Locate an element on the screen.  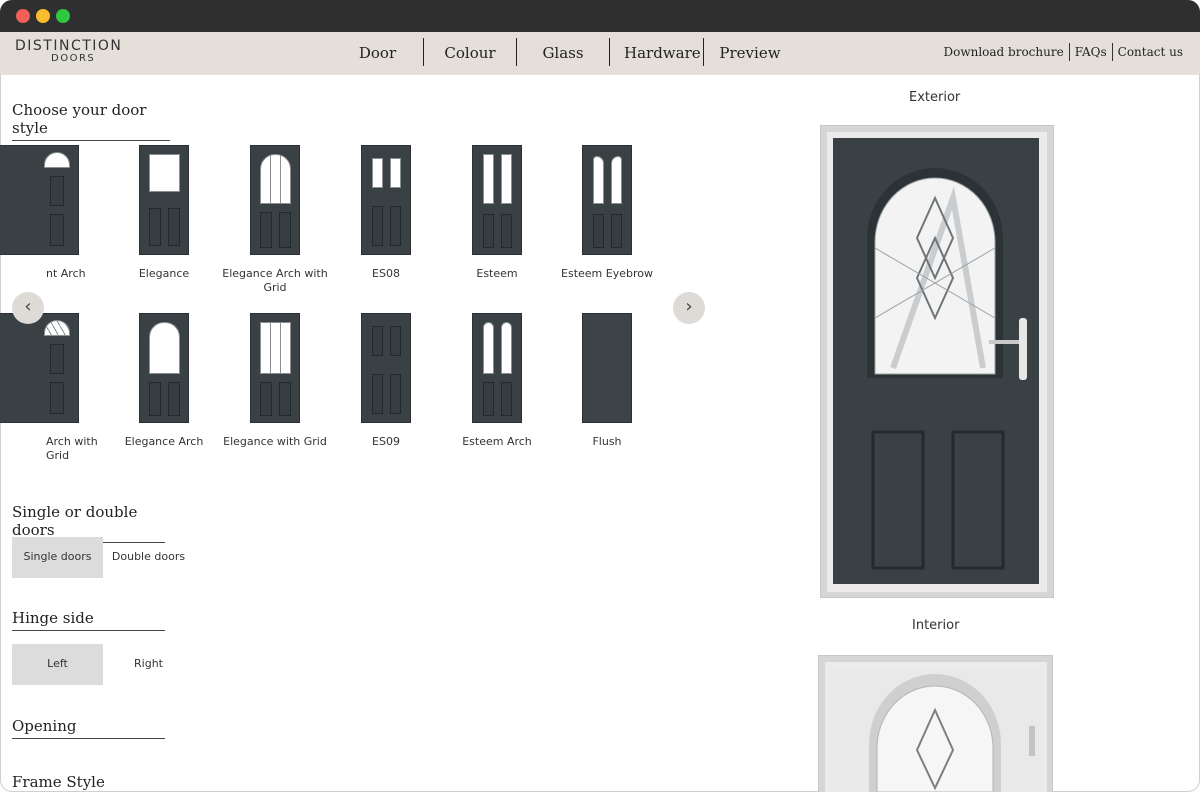
main-nav: Door Colour Glass Hardware Preview is located at coordinates (564, 52).